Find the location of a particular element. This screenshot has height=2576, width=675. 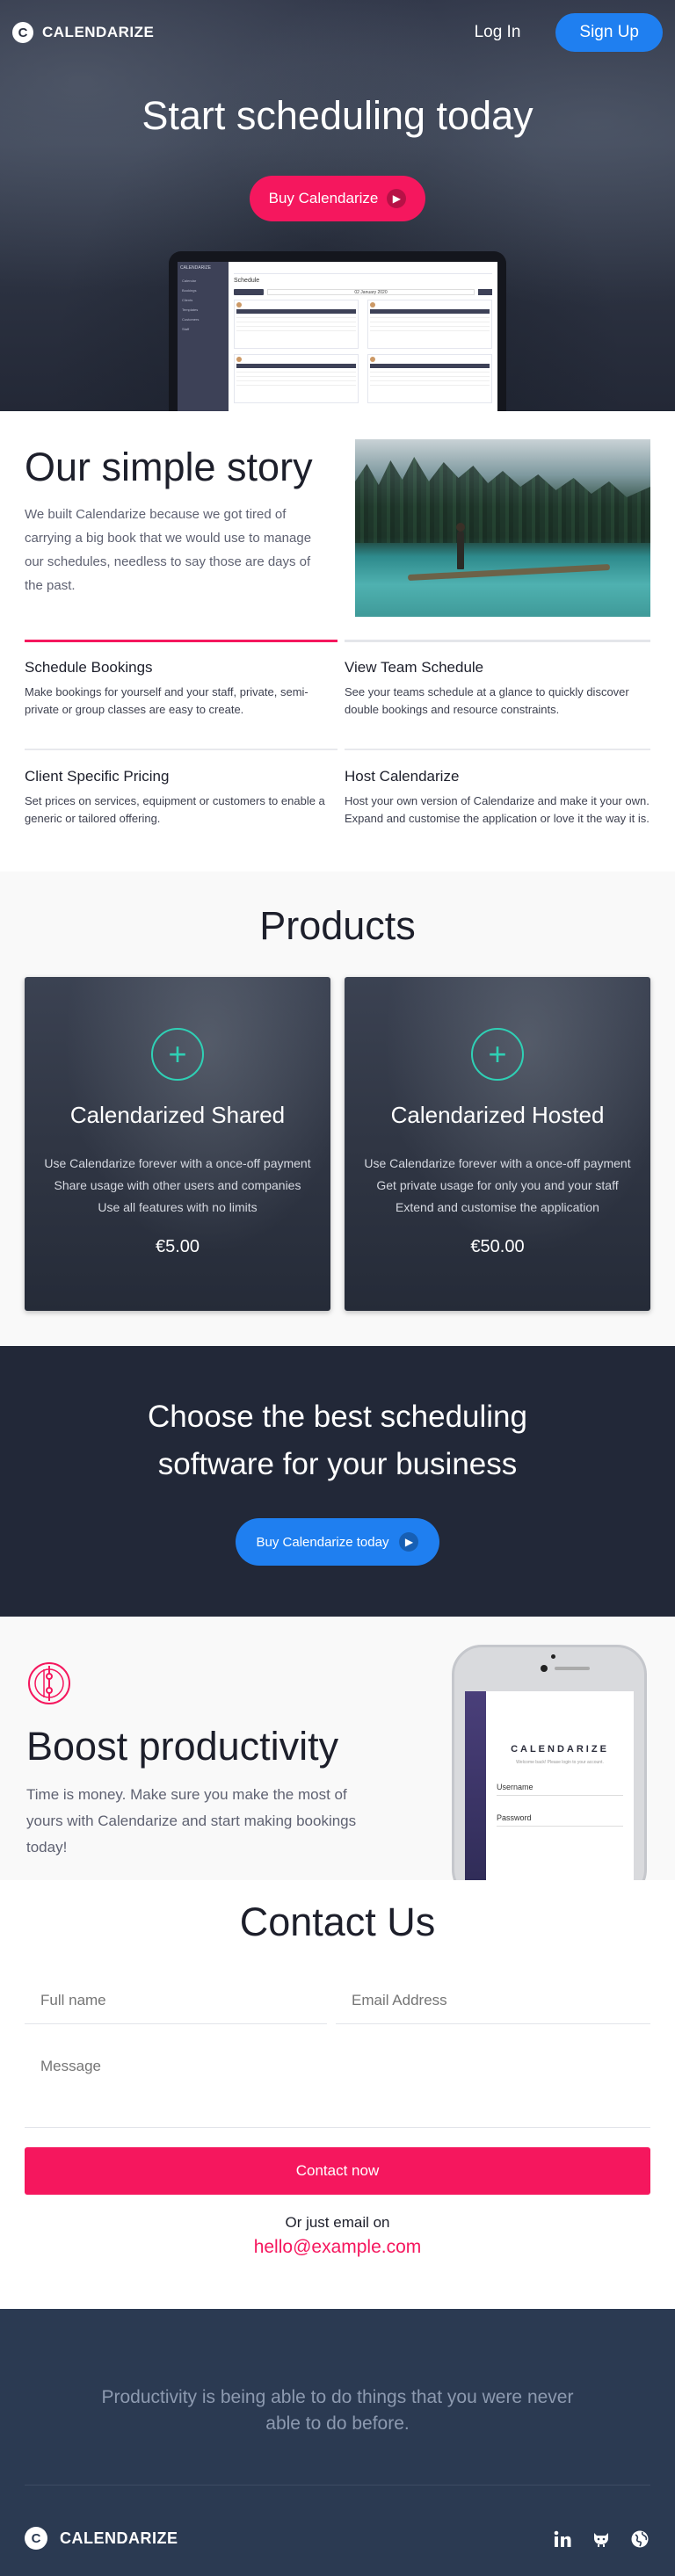

email-input is located at coordinates (493, 2006).